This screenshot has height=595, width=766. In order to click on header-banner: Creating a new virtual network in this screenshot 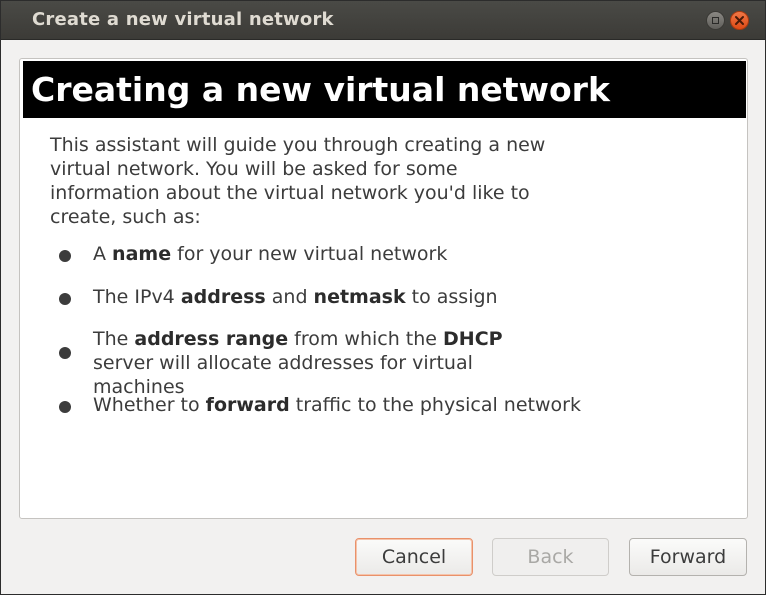, I will do `click(384, 89)`.